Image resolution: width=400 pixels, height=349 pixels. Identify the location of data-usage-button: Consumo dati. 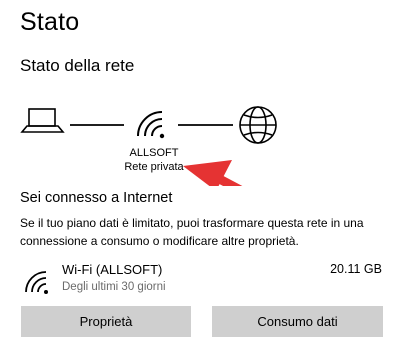
(297, 321).